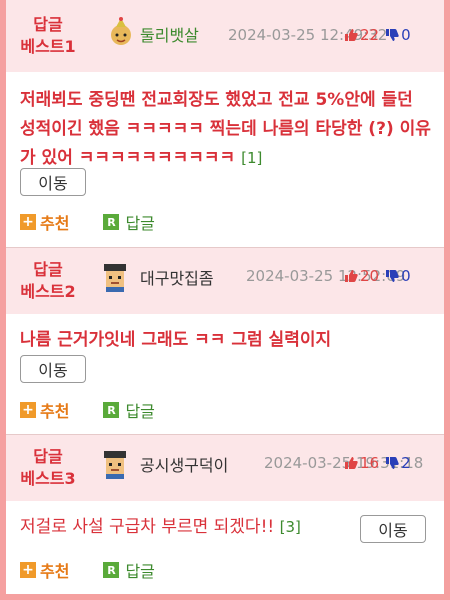 The image size is (450, 600). Describe the element at coordinates (370, 35) in the screenshot. I see `up-vote-count: 22` at that location.